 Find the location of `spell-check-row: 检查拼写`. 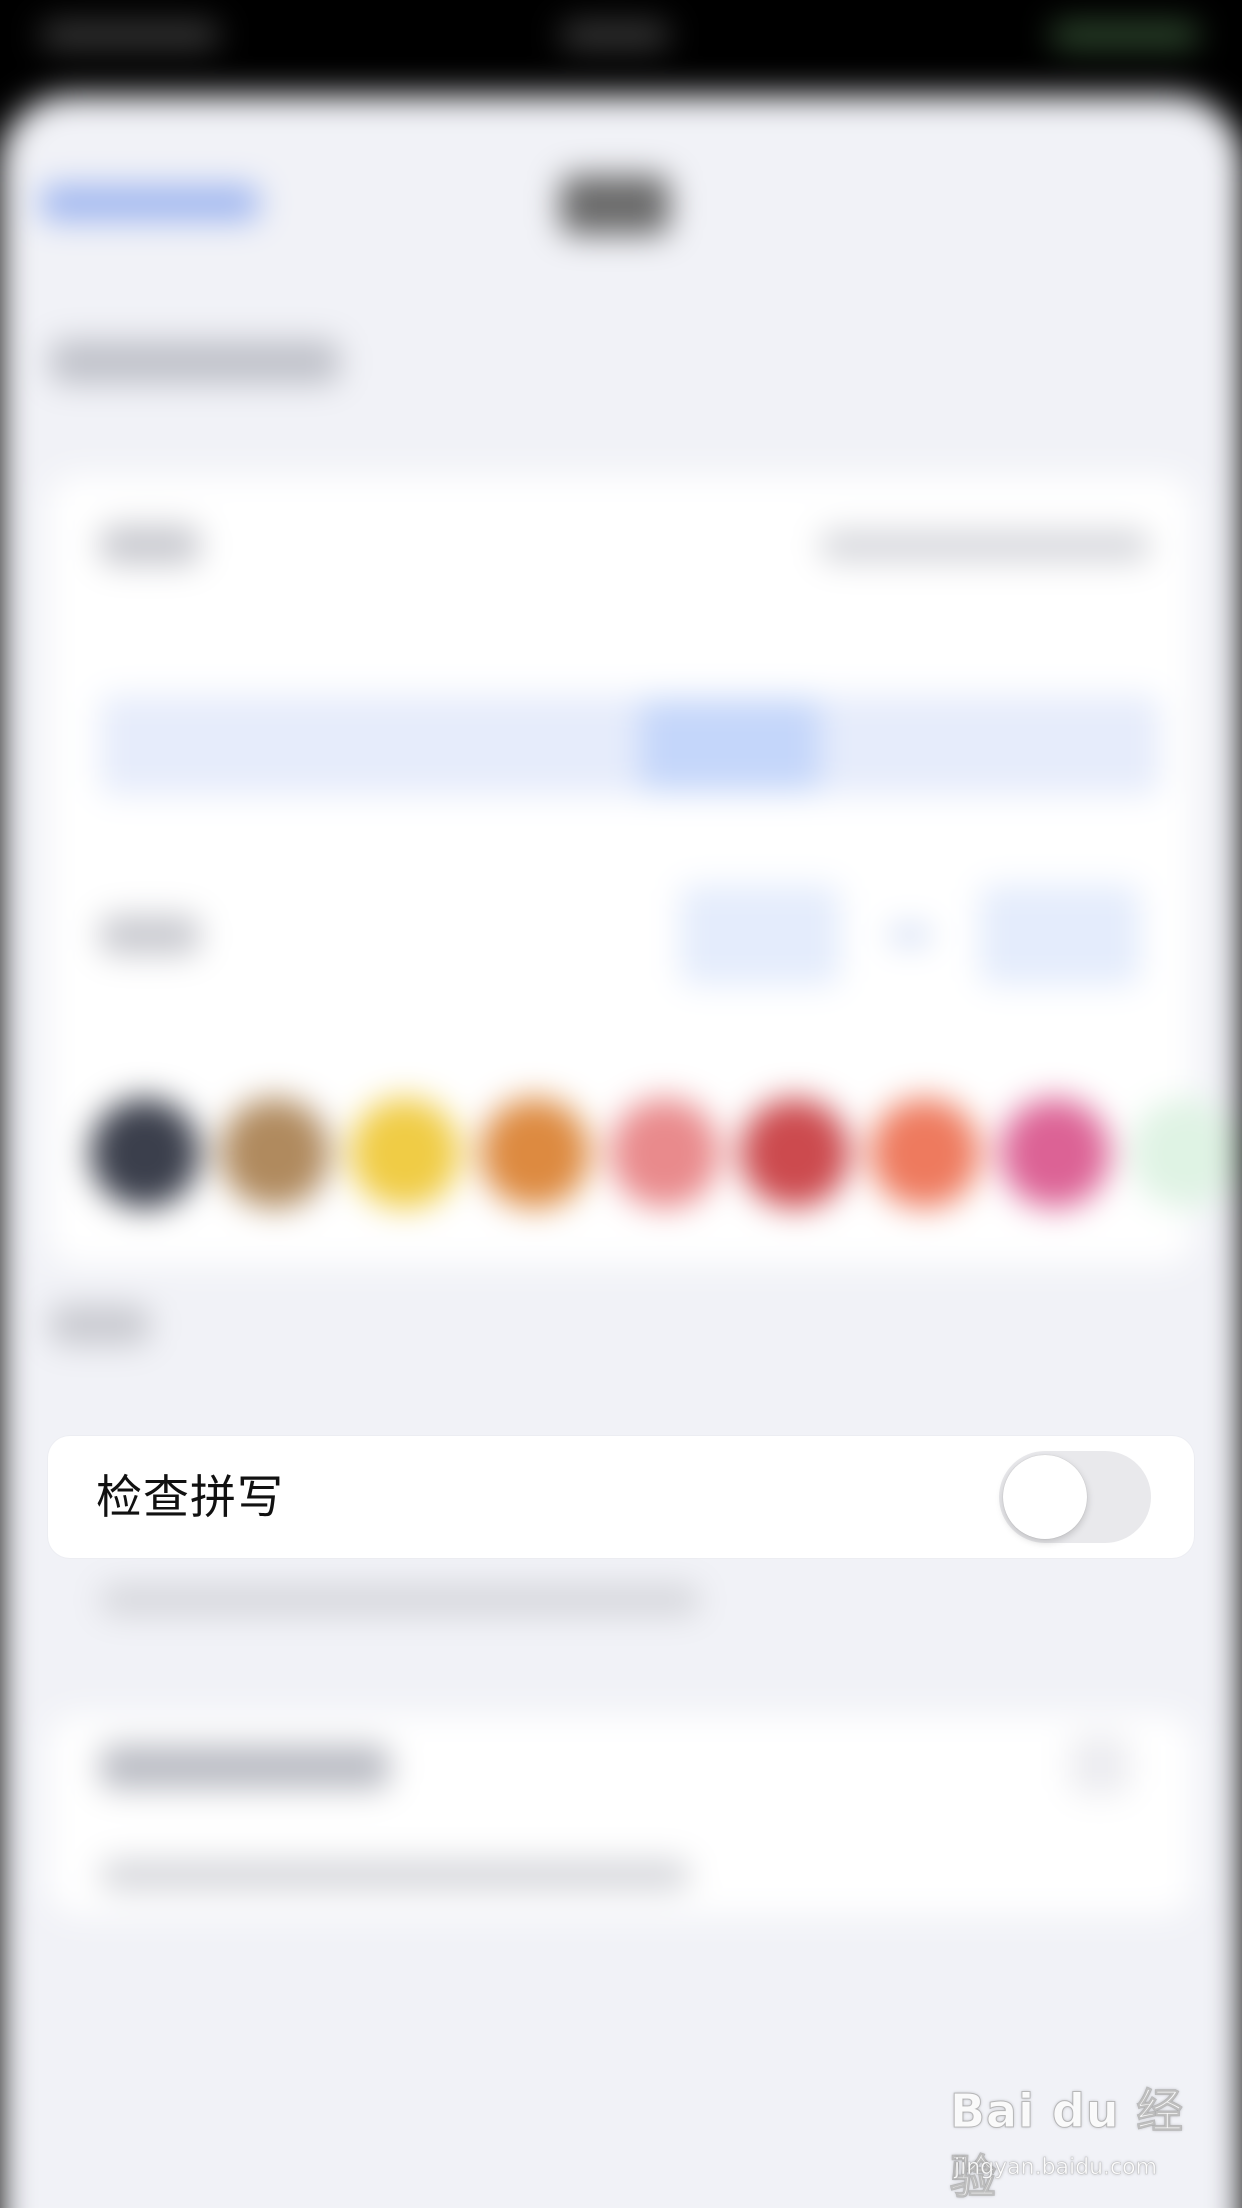

spell-check-row: 检查拼写 is located at coordinates (621, 1497).